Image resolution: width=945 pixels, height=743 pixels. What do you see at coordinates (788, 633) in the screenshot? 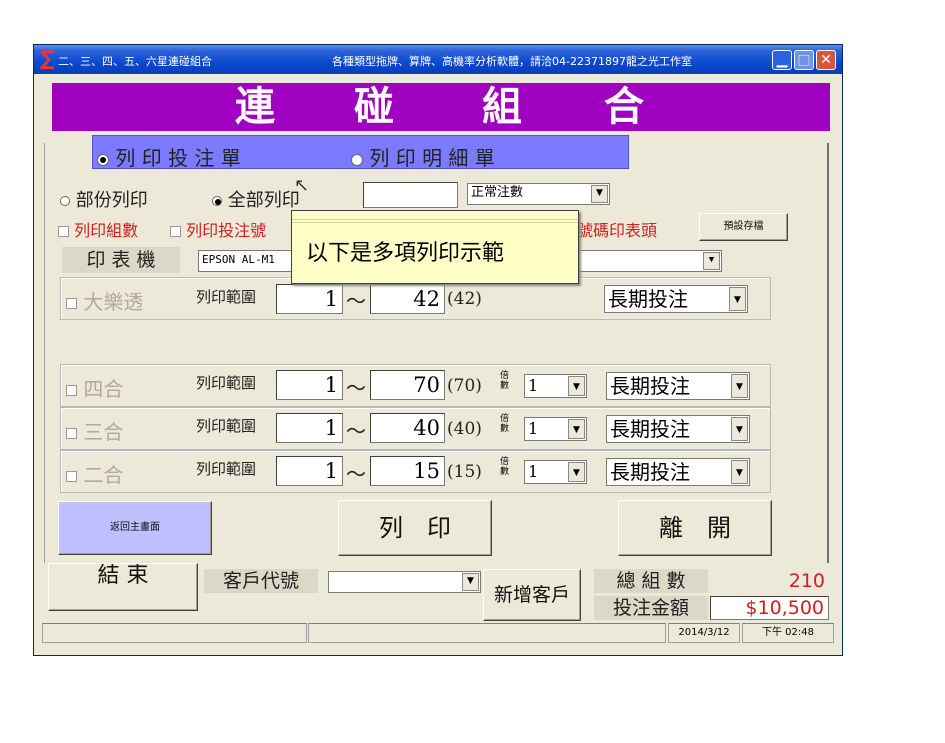
I see `status-time: 下午 02:48` at bounding box center [788, 633].